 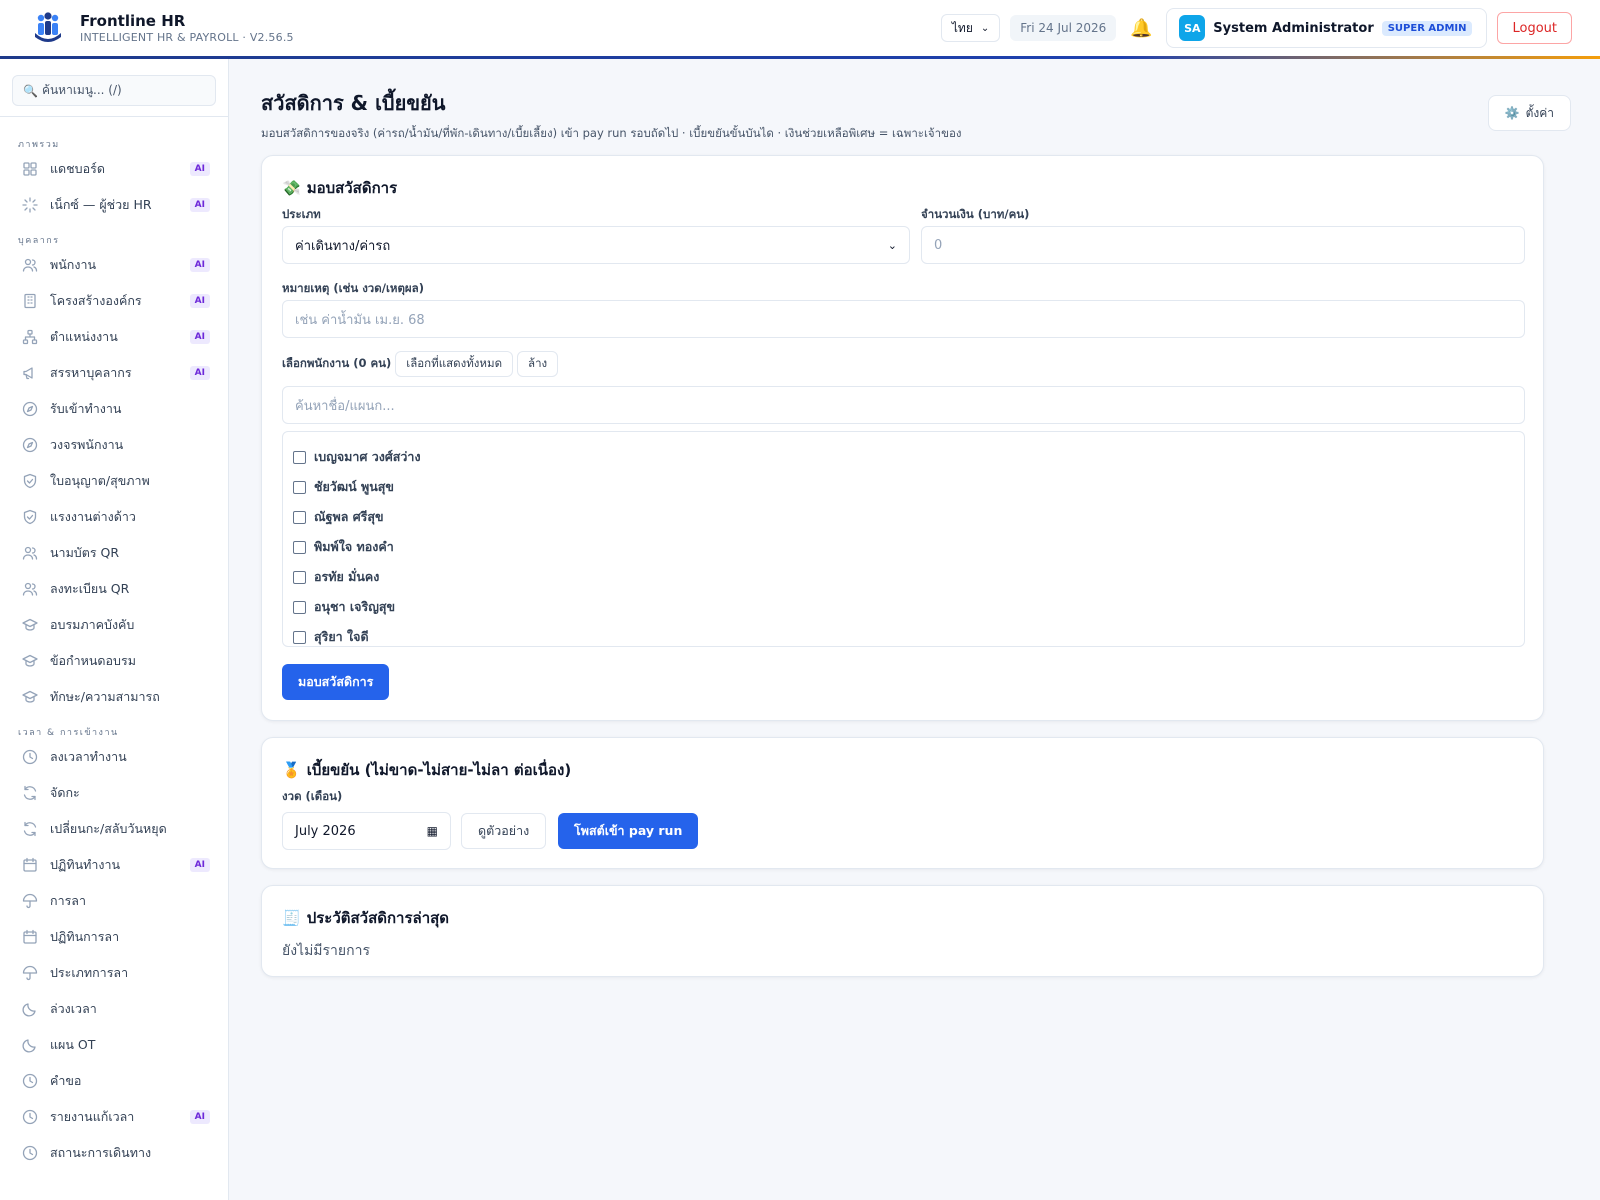 I want to click on sidebar-section-label: ภาพรวม, so click(x=39, y=145).